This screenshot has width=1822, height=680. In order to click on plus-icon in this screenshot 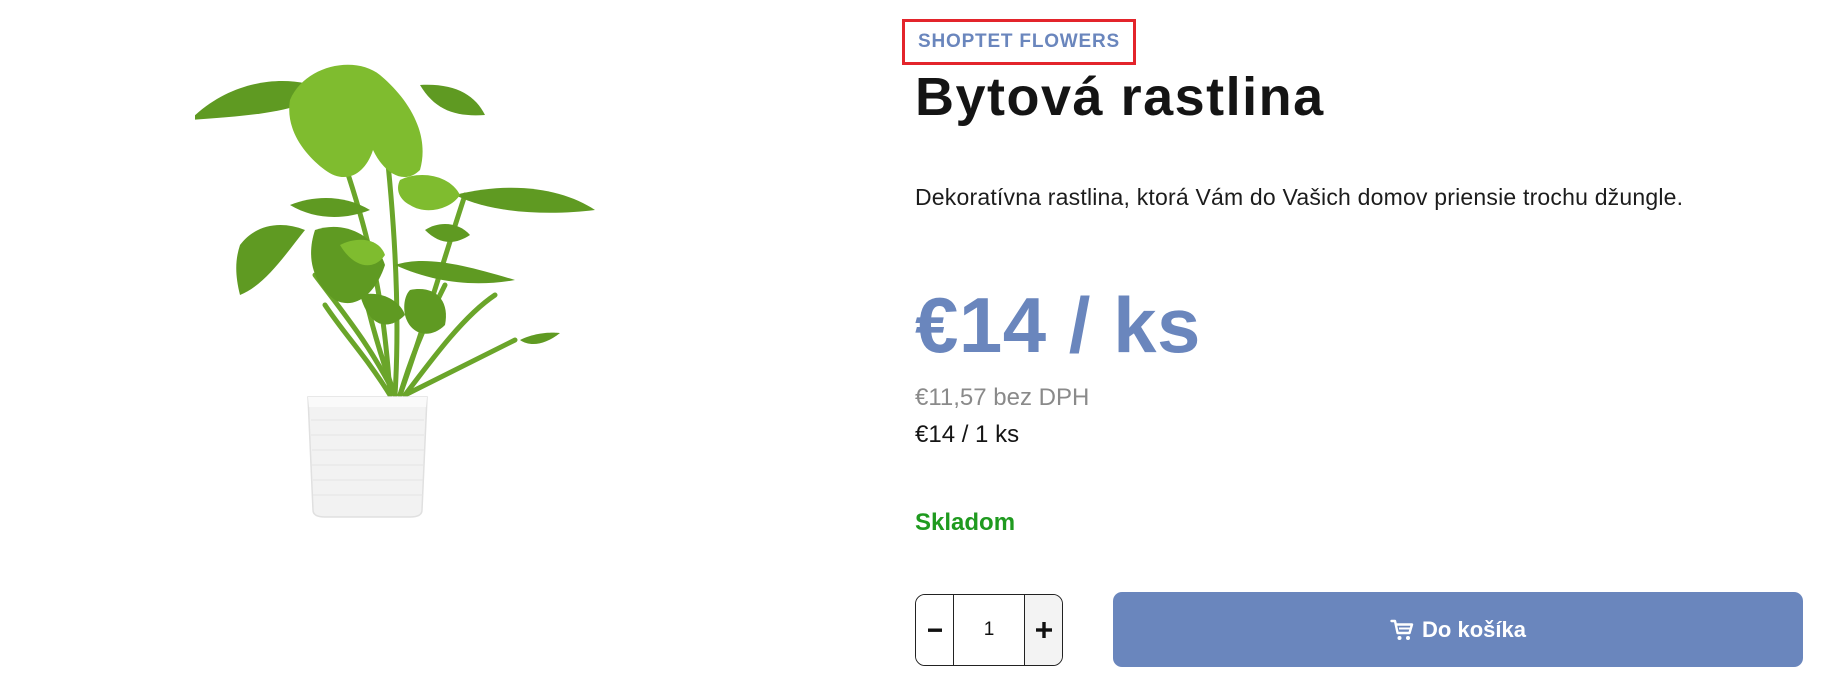, I will do `click(1043, 630)`.